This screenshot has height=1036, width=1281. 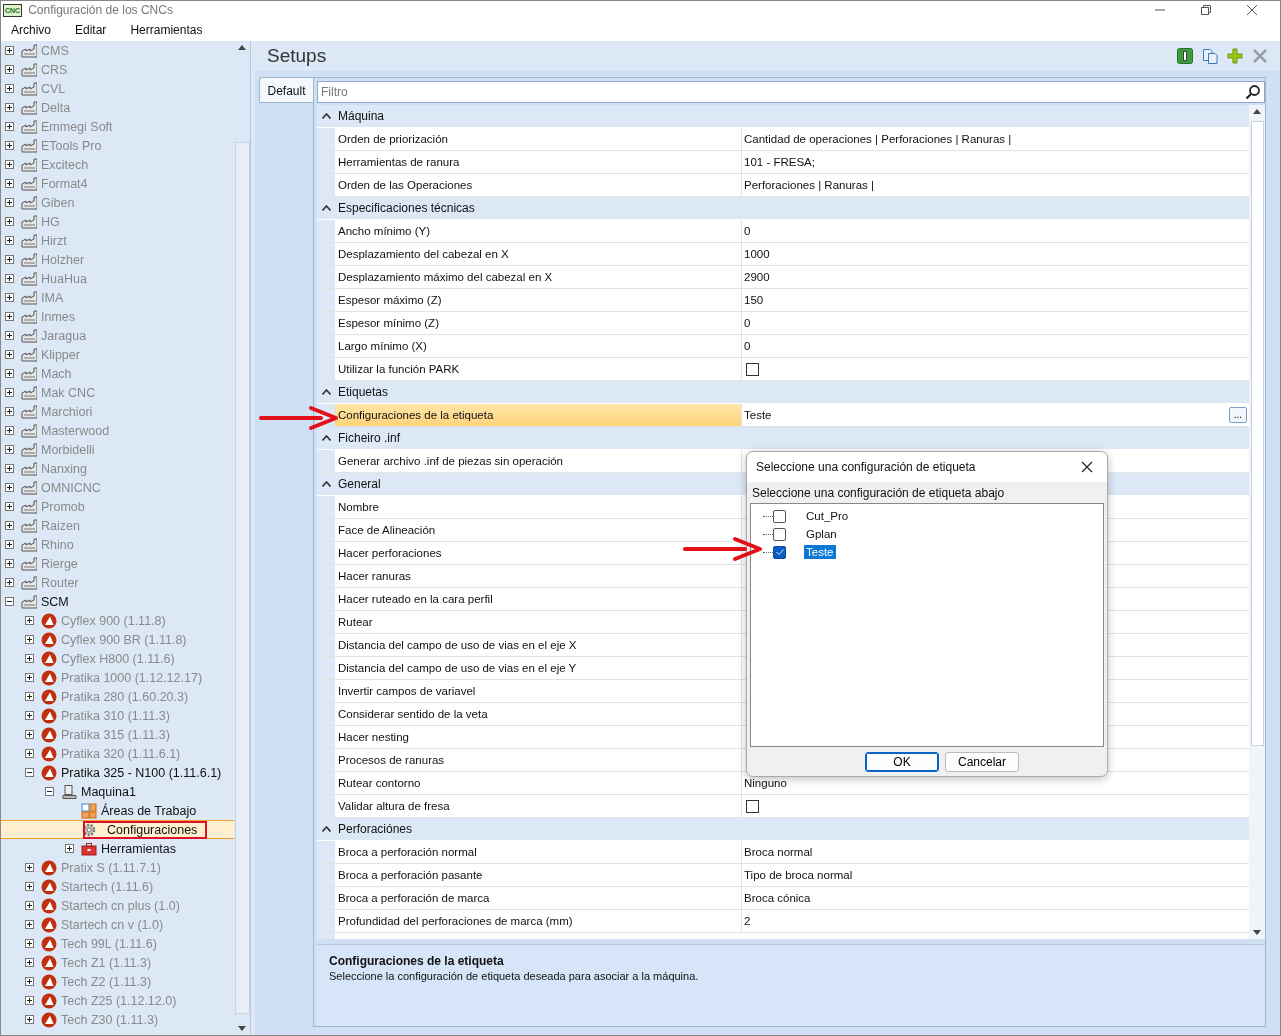 I want to click on window-title: Configuración de los CNCs, so click(x=101, y=10).